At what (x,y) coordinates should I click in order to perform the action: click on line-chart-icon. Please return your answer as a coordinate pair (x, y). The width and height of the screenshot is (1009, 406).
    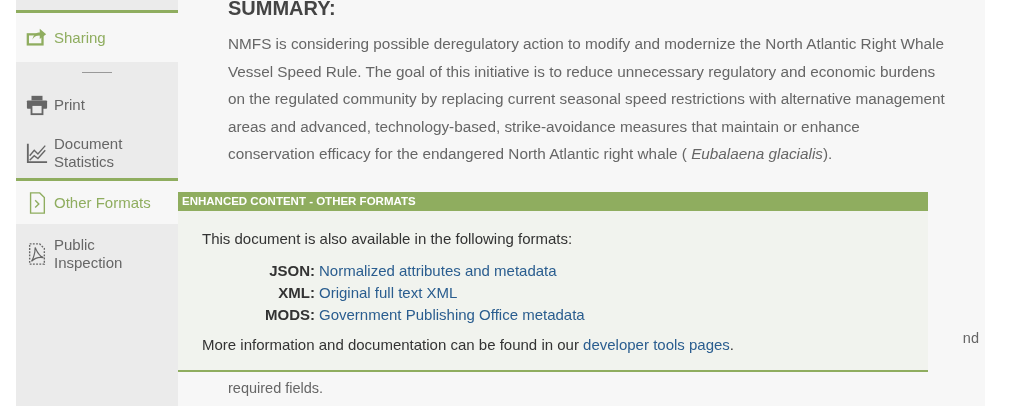
    Looking at the image, I should click on (37, 153).